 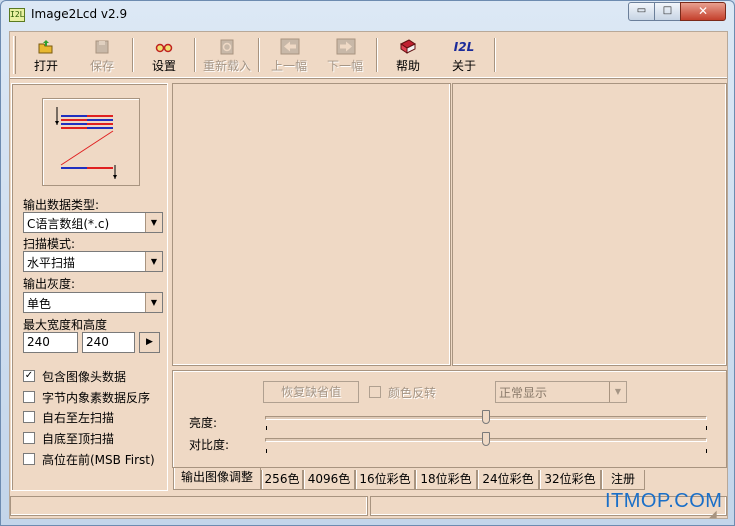 I want to click on help-label: 帮助, so click(x=407, y=66).